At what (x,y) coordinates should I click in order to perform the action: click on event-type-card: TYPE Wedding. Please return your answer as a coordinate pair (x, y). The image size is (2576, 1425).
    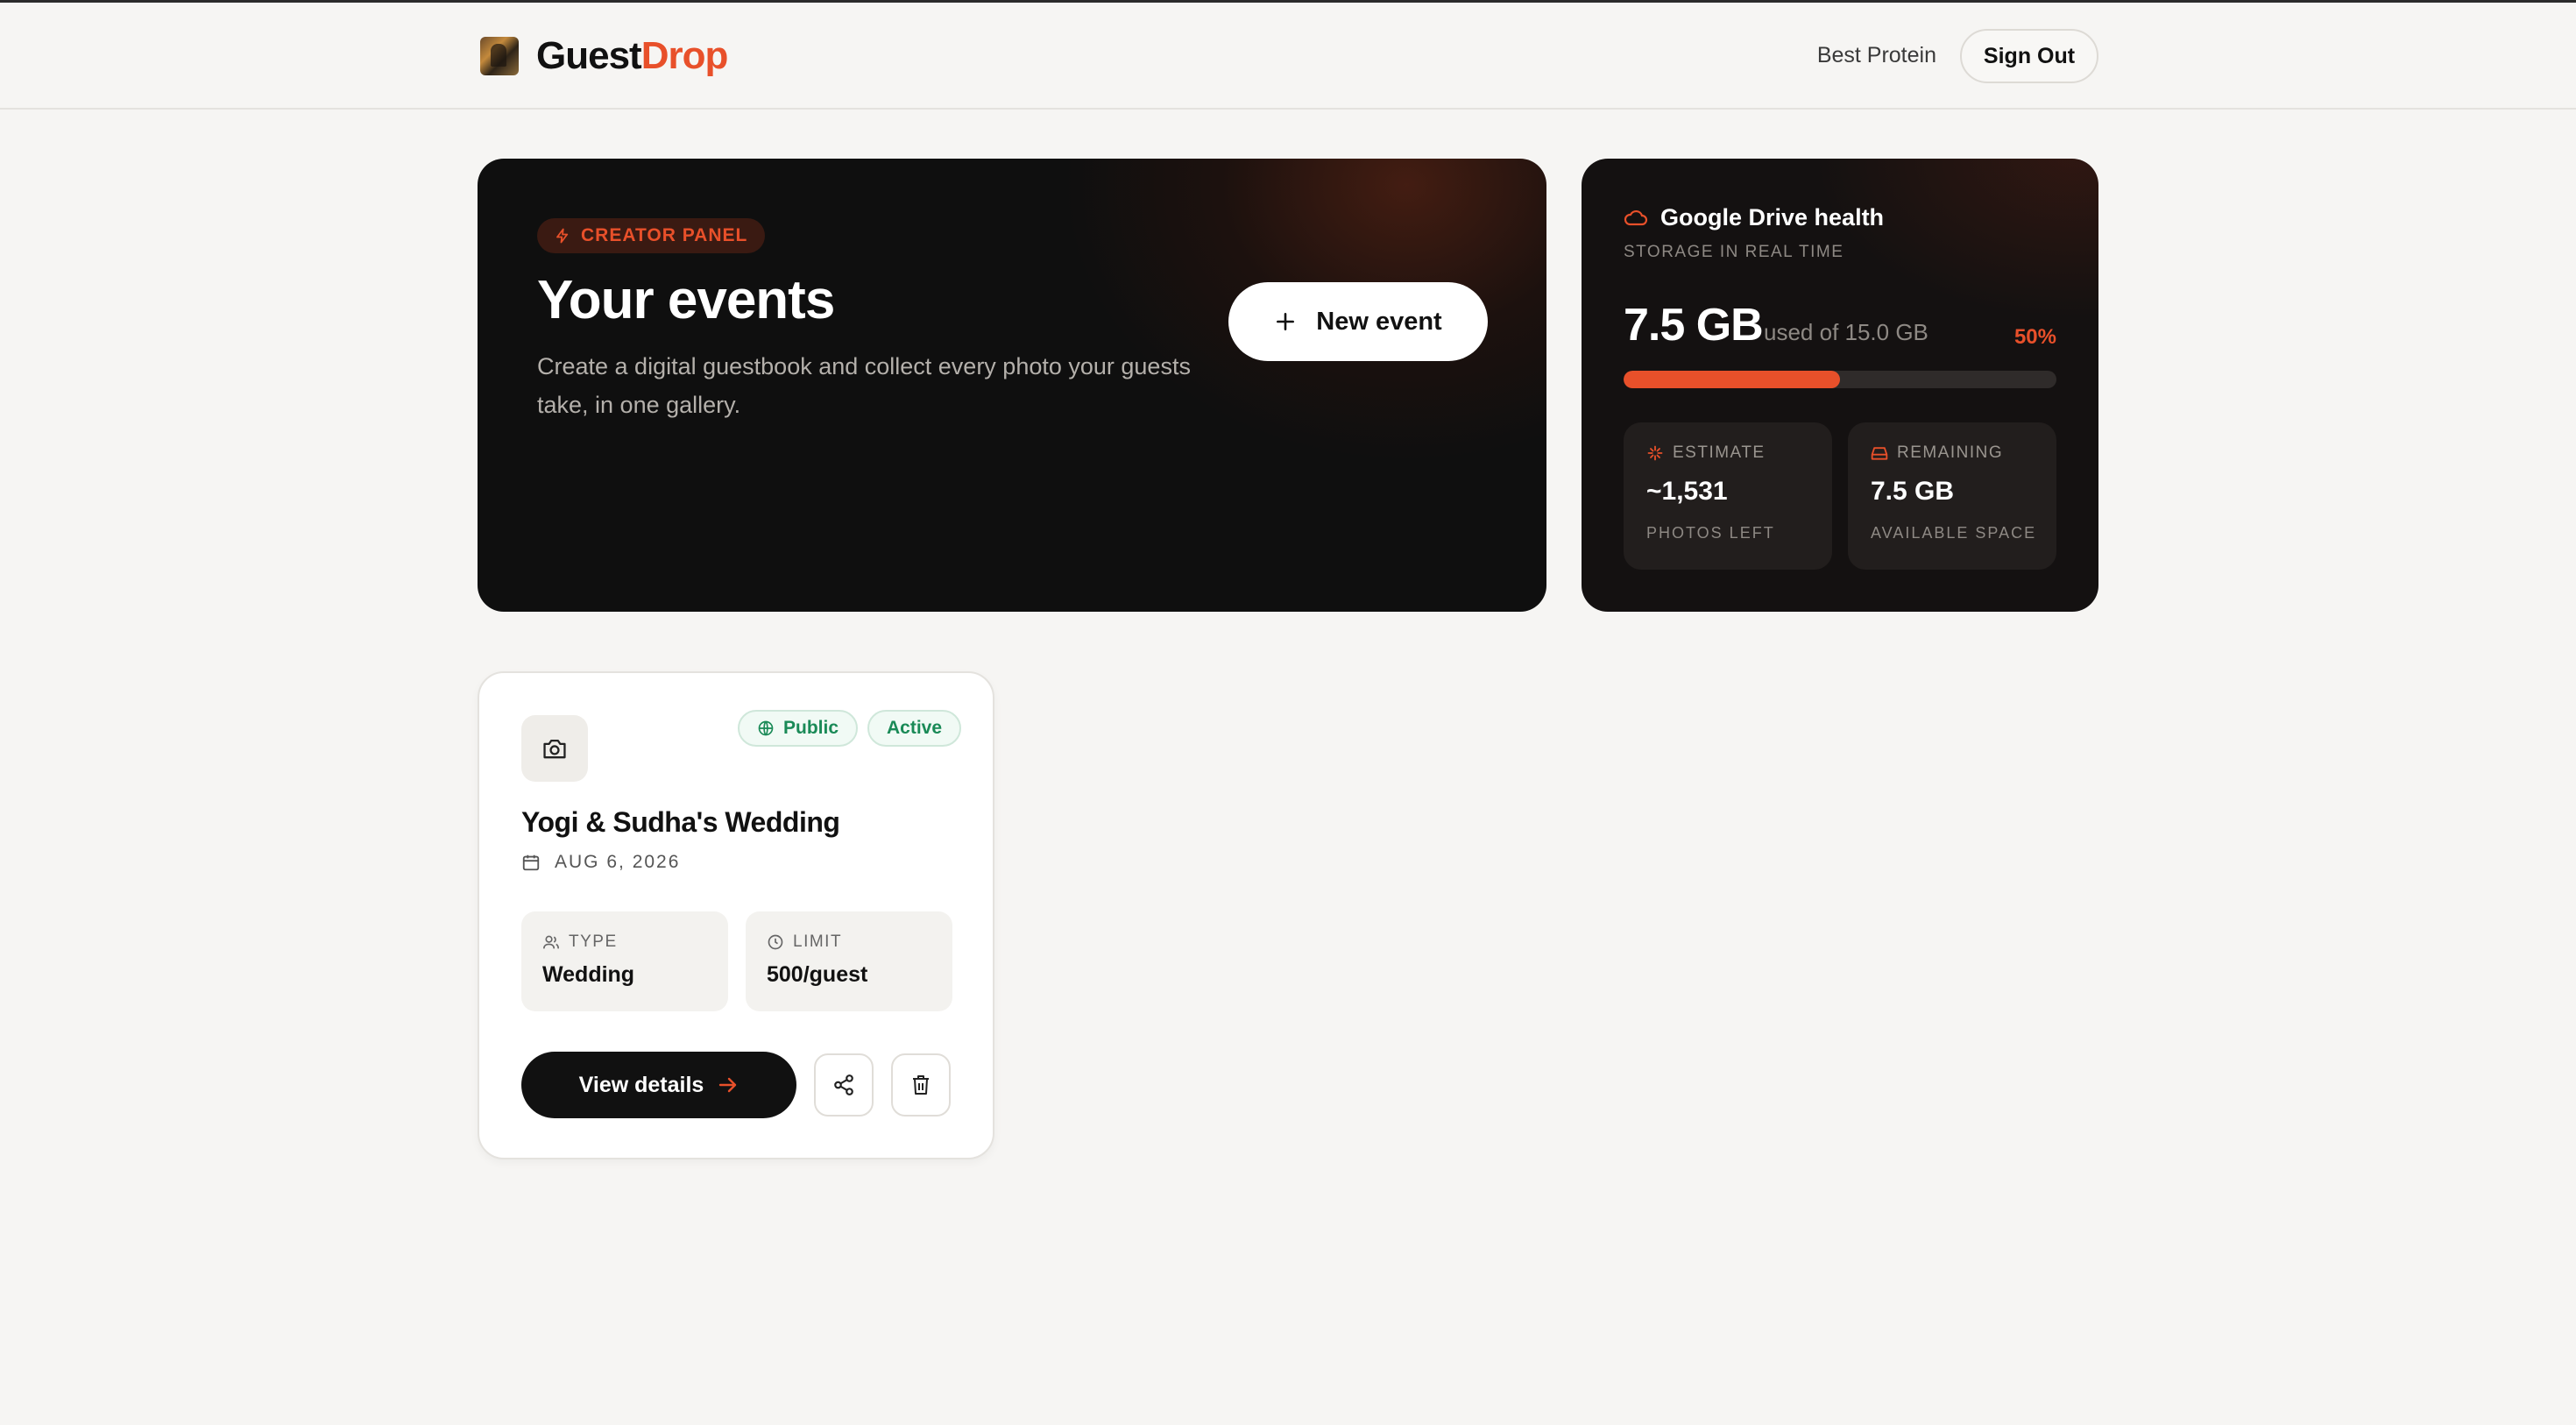
    Looking at the image, I should click on (624, 961).